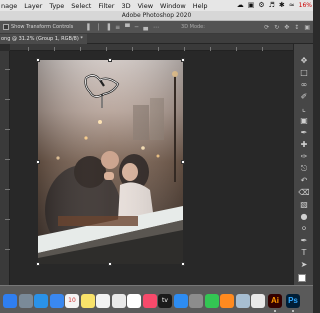 Image resolution: width=320 pixels, height=313 pixels. Describe the element at coordinates (304, 265) in the screenshot. I see `path-select-icon: ➤` at that location.